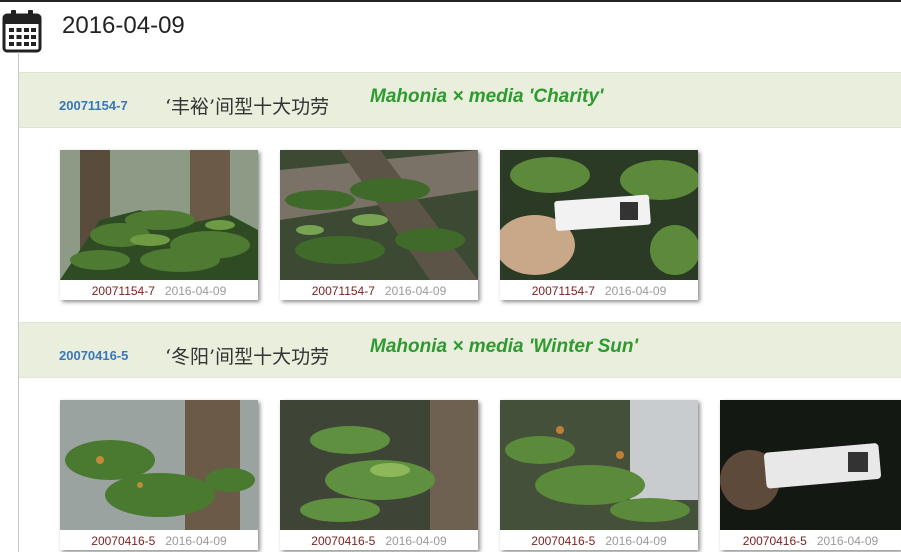  I want to click on calendar-icon, so click(22, 31).